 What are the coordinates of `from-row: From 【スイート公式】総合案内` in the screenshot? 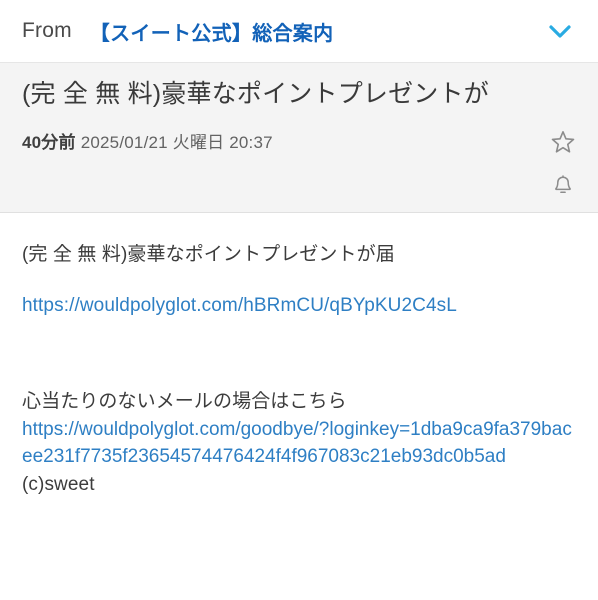 It's located at (299, 31).